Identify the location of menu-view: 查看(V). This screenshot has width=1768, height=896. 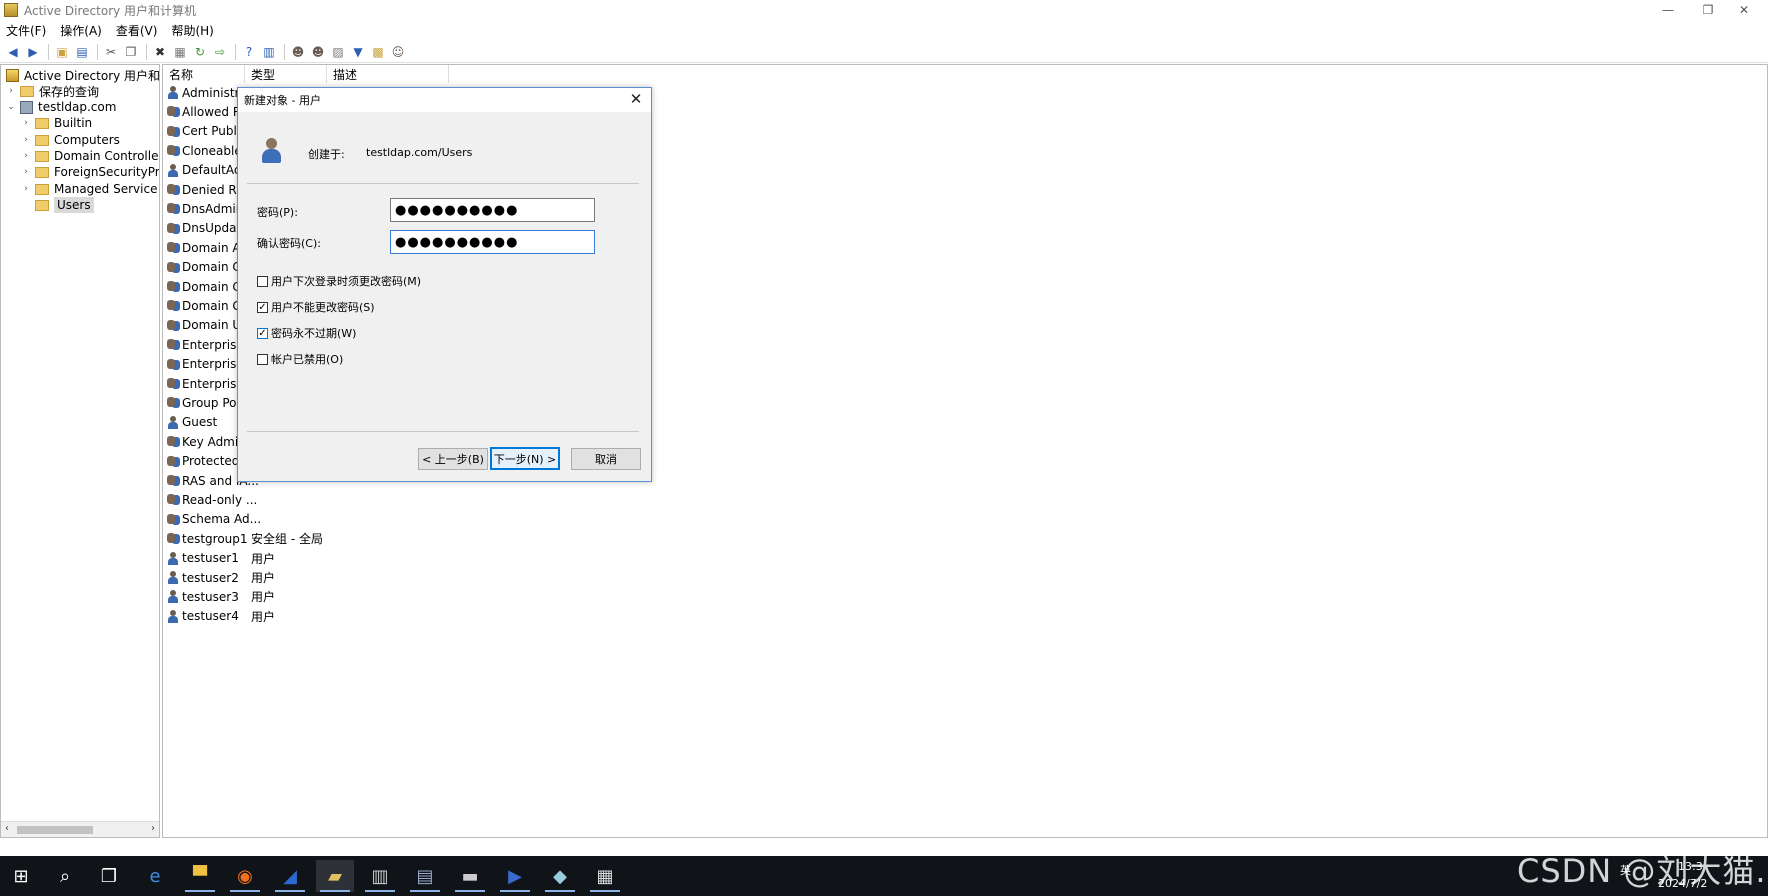
(137, 30).